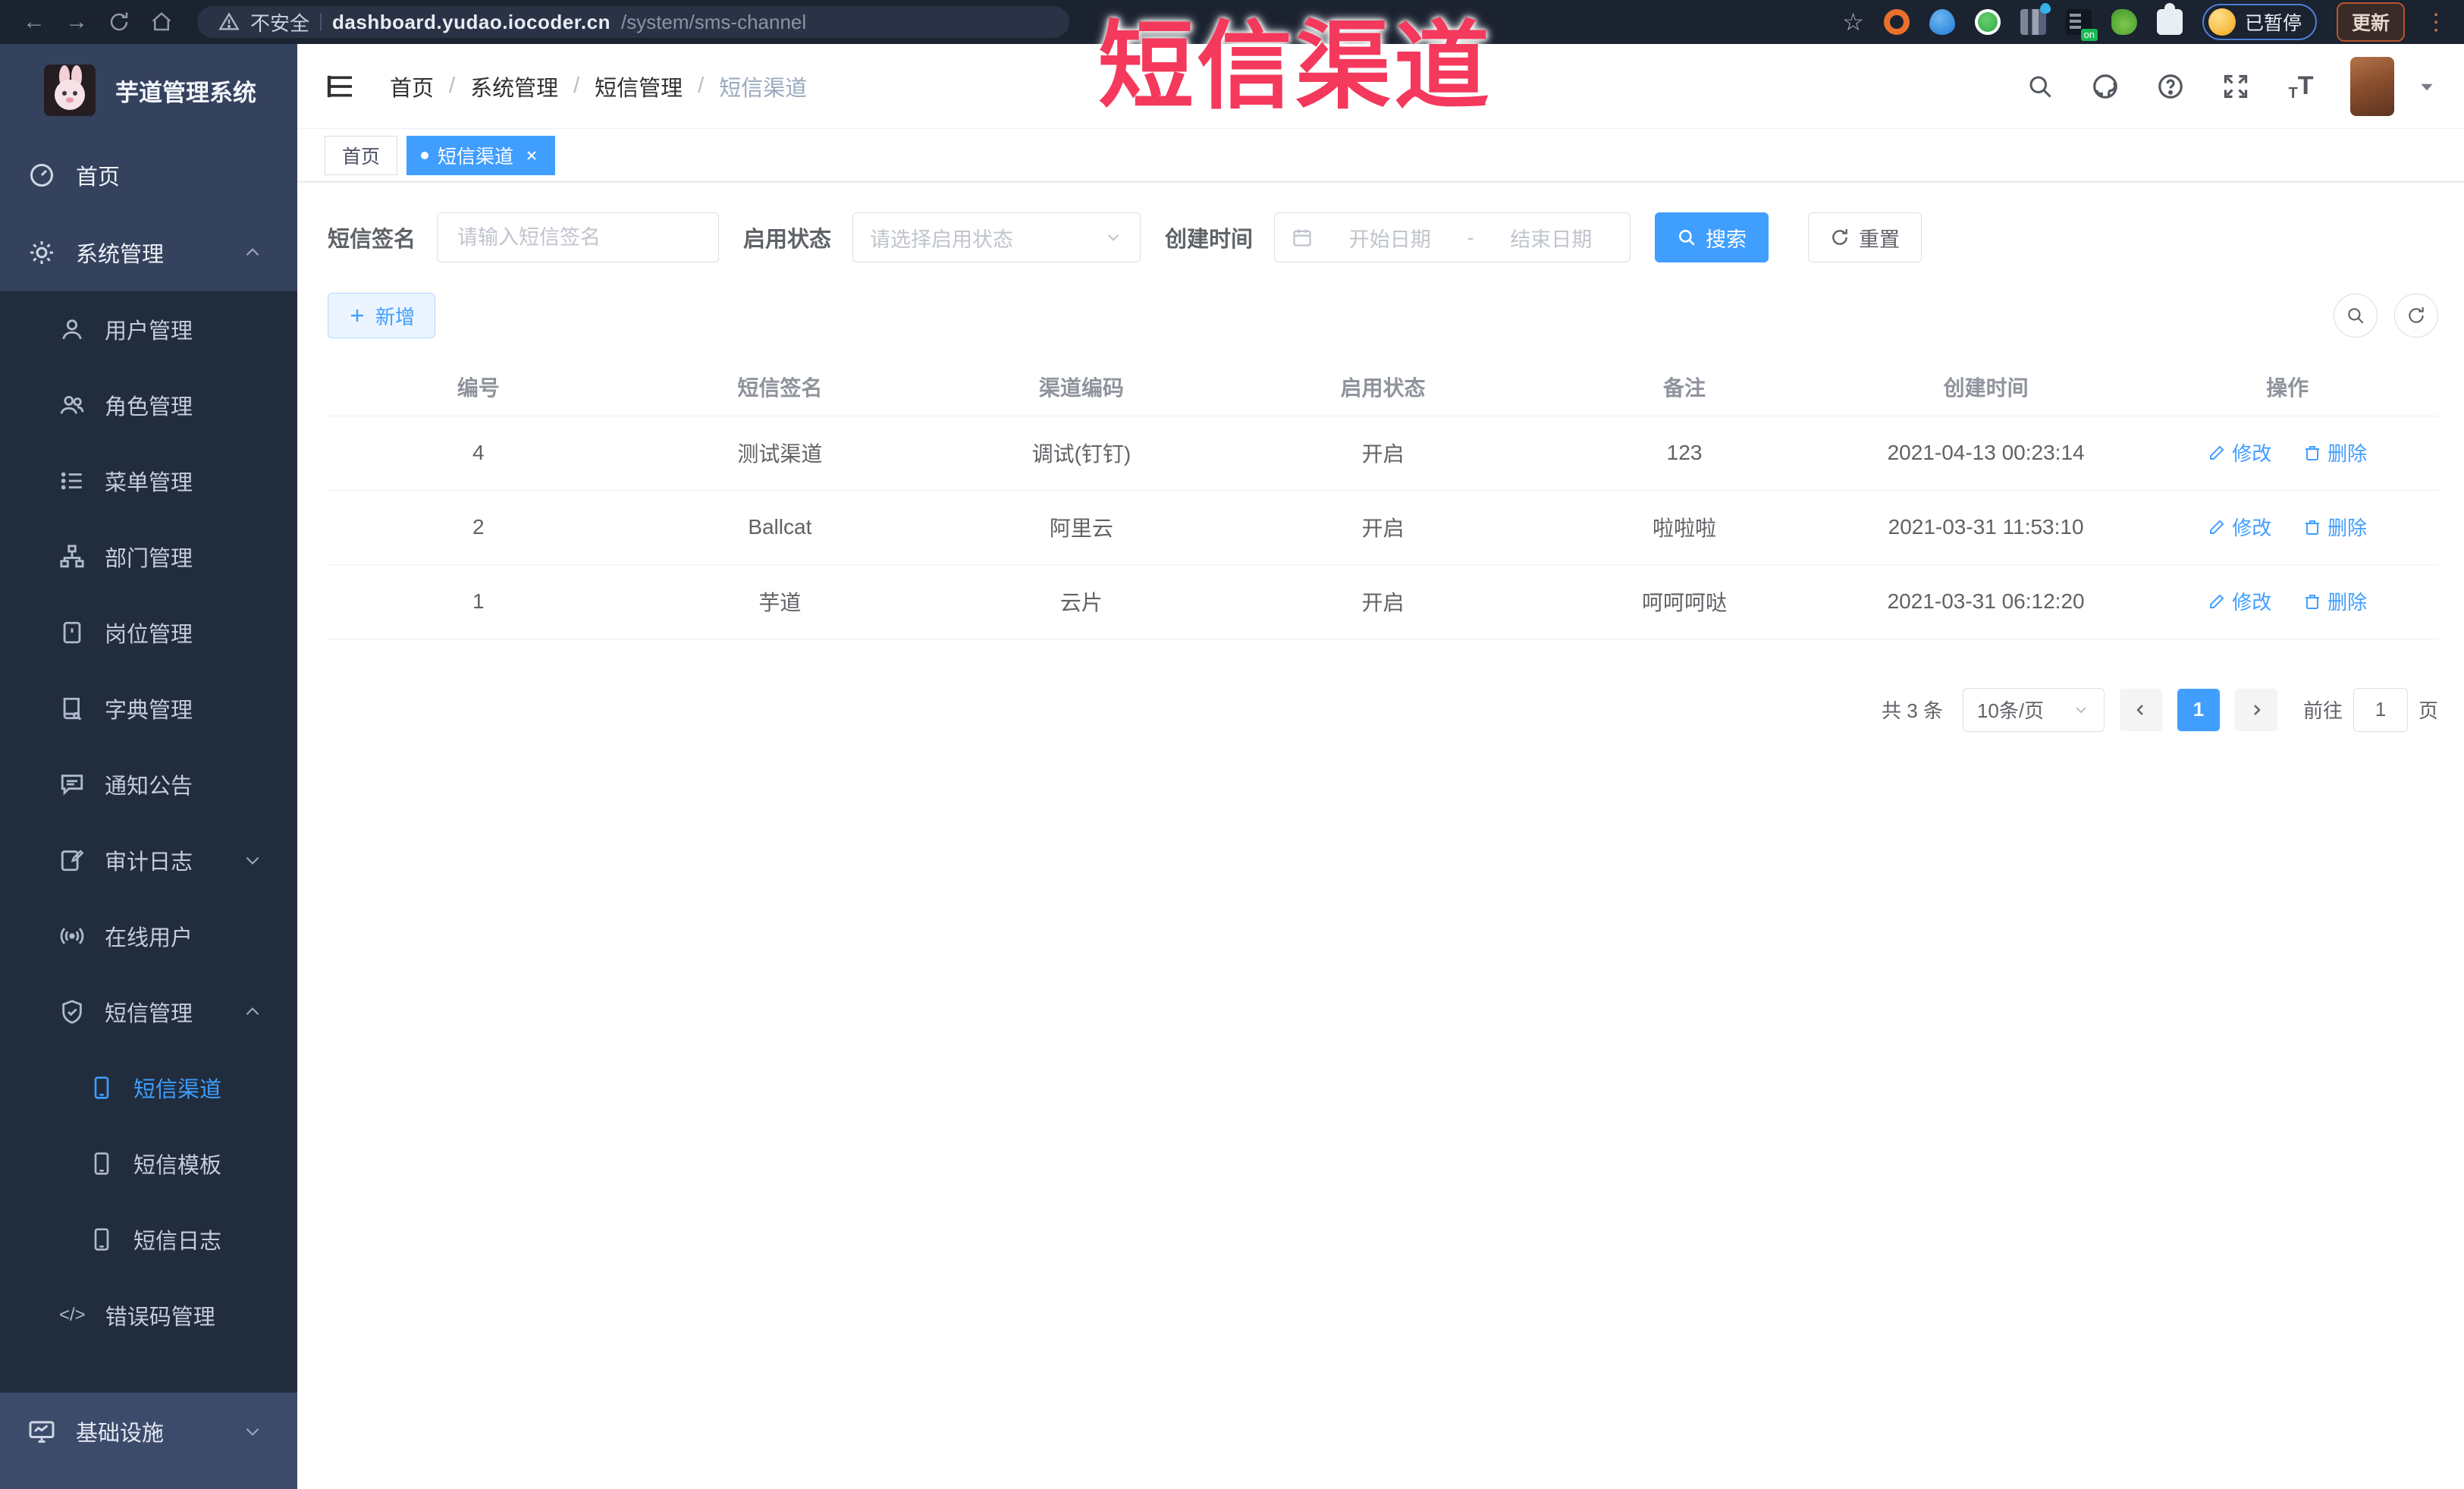 The image size is (2464, 1489). Describe the element at coordinates (1381, 155) in the screenshot. I see `tags-view-bar: 首页 短信渠道` at that location.